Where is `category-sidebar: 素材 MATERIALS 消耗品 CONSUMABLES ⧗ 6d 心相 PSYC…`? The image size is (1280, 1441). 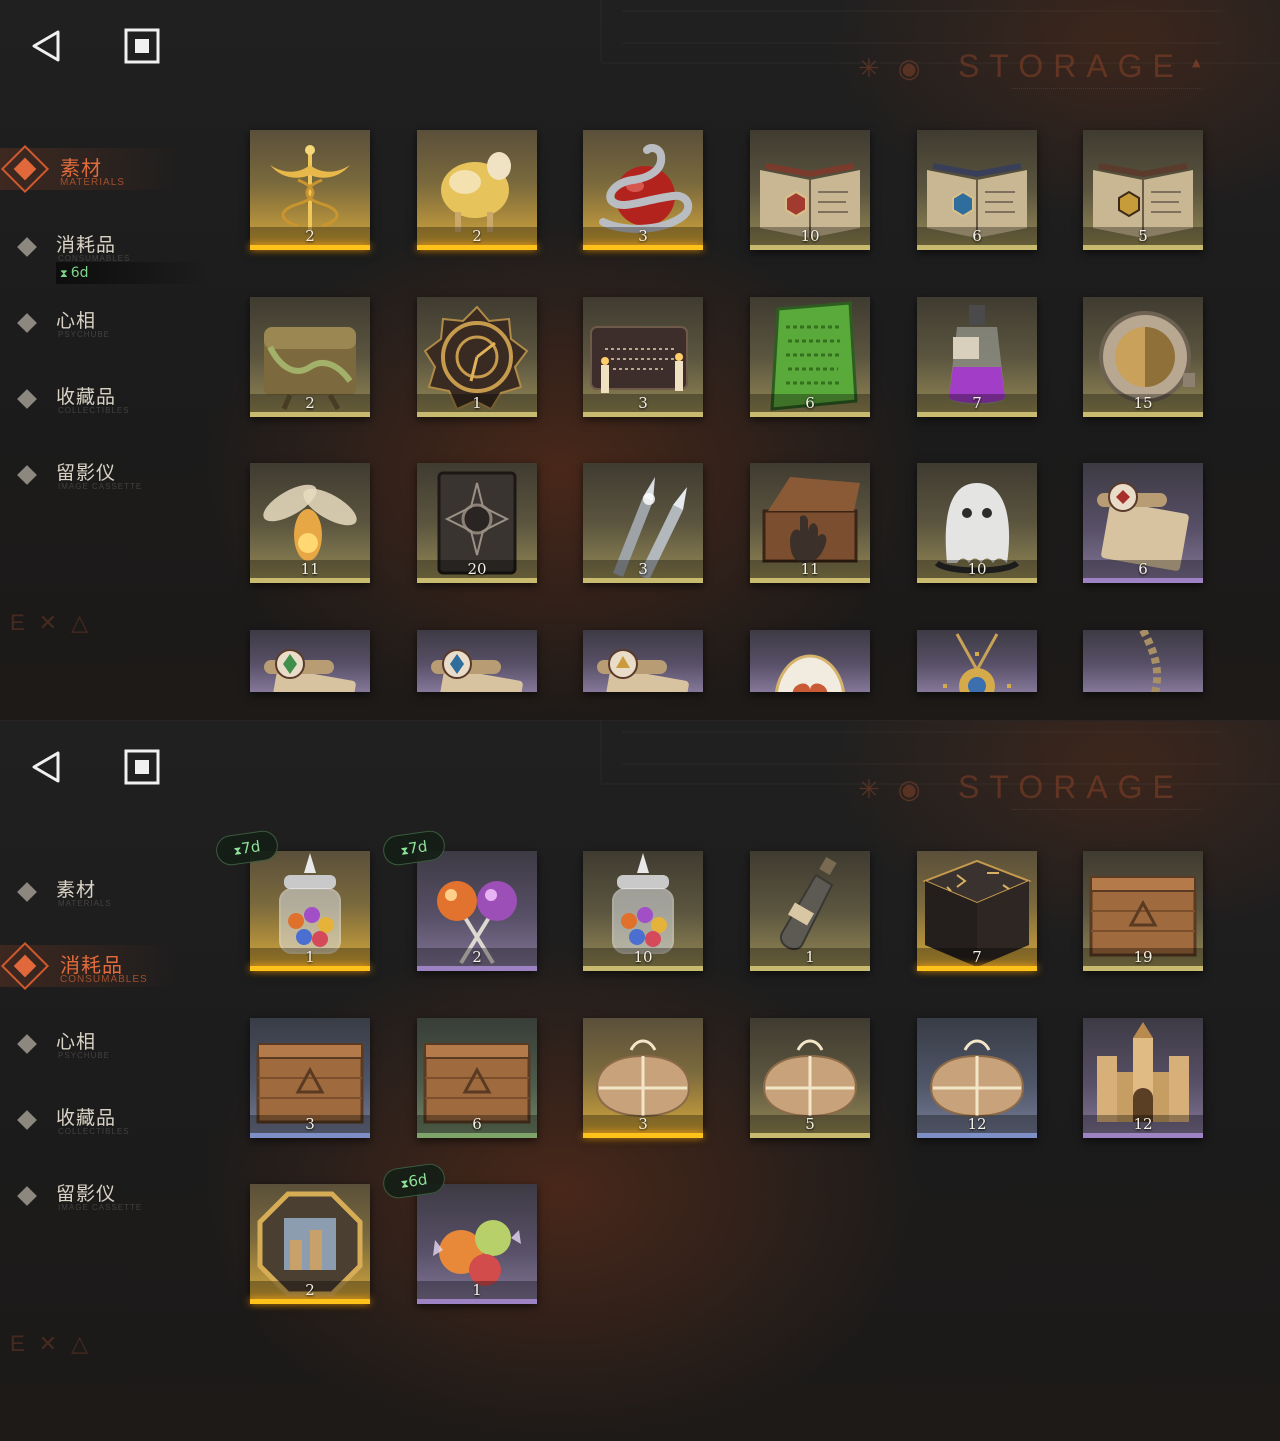 category-sidebar: 素材 MATERIALS 消耗品 CONSUMABLES ⧗ 6d 心相 PSYC… is located at coordinates (115, 360).